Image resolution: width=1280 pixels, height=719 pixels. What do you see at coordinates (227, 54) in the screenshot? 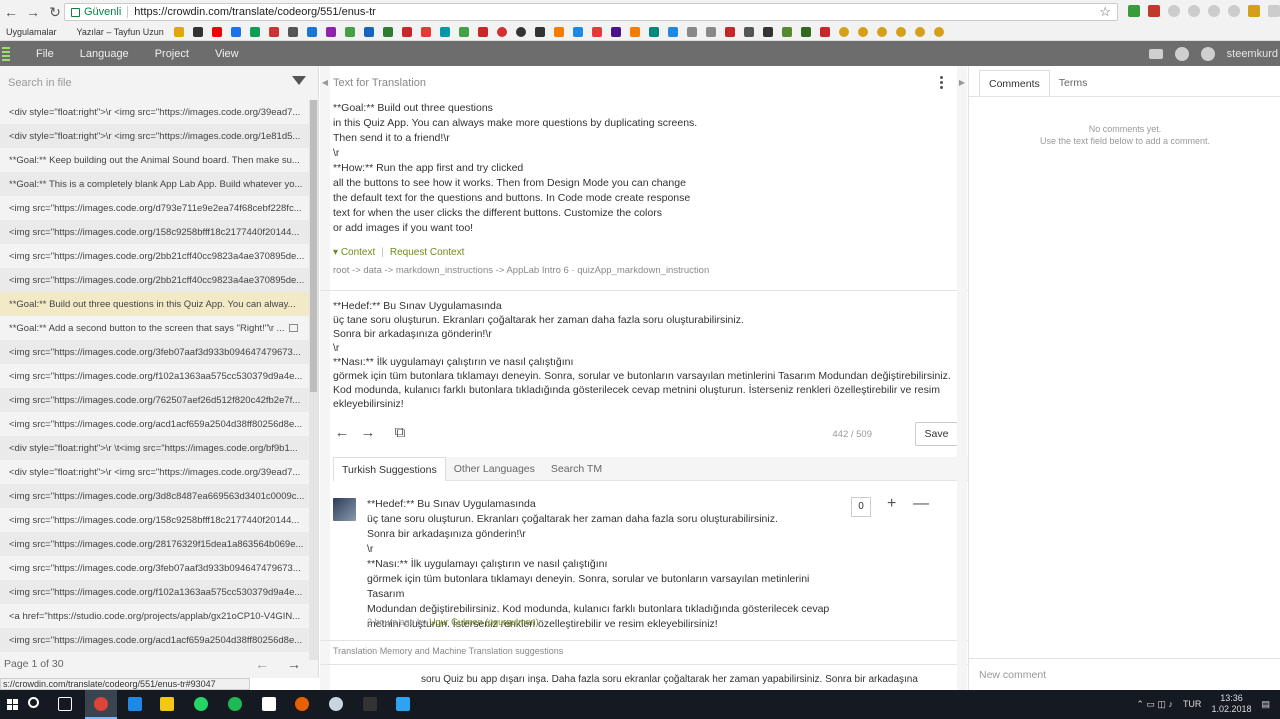
I see `menu-view: View` at bounding box center [227, 54].